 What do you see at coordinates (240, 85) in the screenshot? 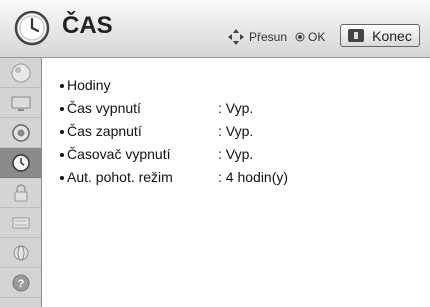
I see `menu-item-clock: Hodiny` at bounding box center [240, 85].